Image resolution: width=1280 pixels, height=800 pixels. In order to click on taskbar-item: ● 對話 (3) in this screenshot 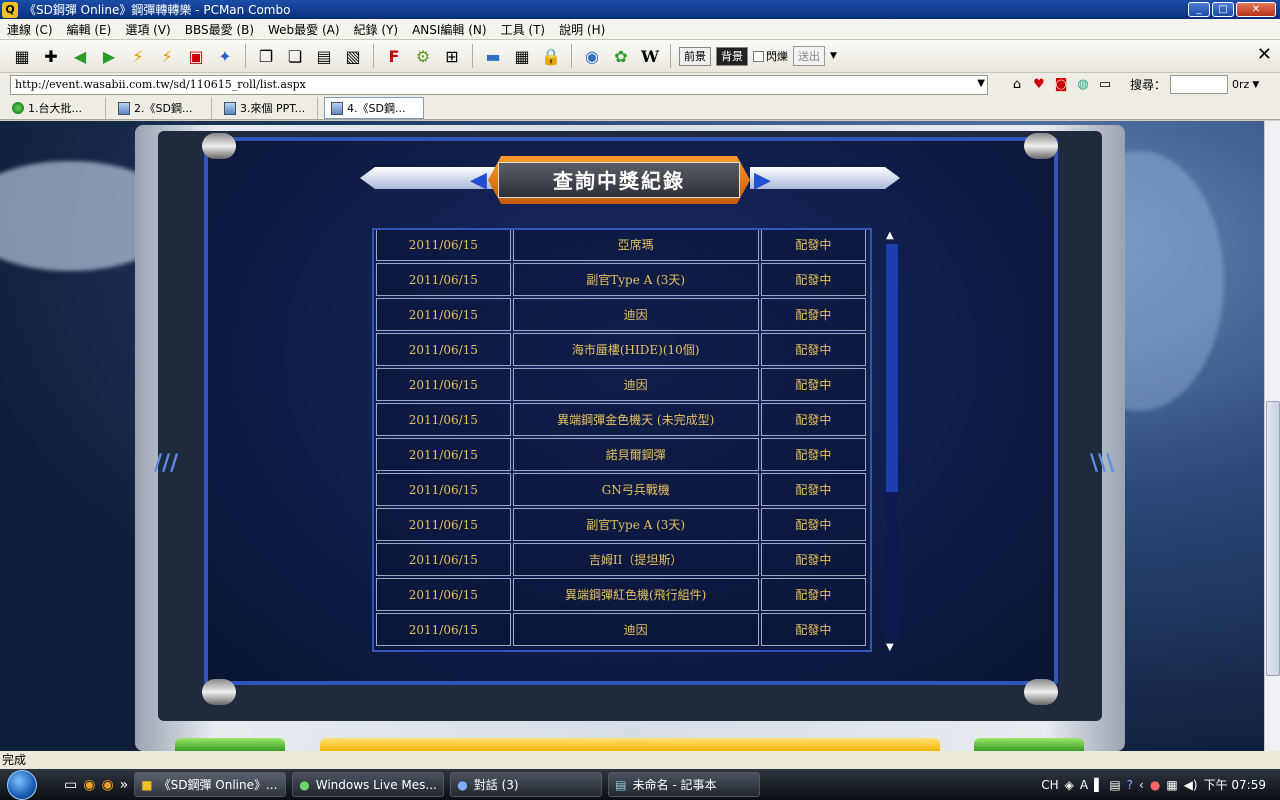, I will do `click(526, 784)`.